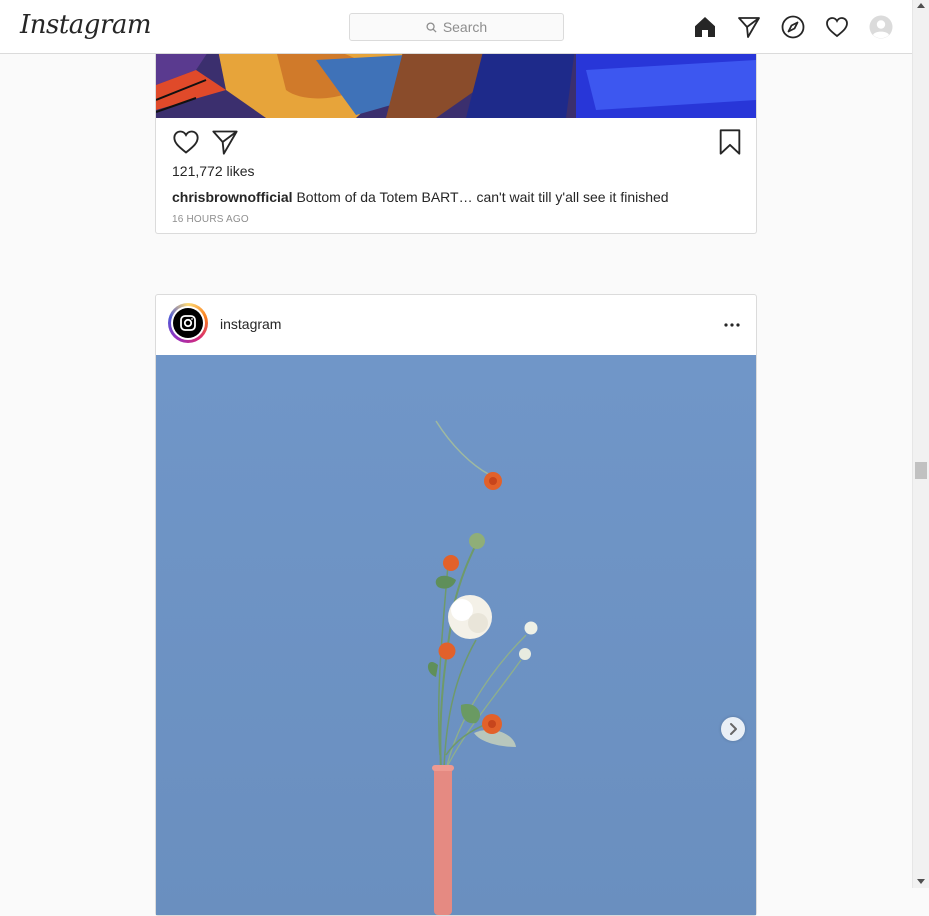 This screenshot has height=916, width=929. I want to click on likes-count: 121,772 likes, so click(213, 171).